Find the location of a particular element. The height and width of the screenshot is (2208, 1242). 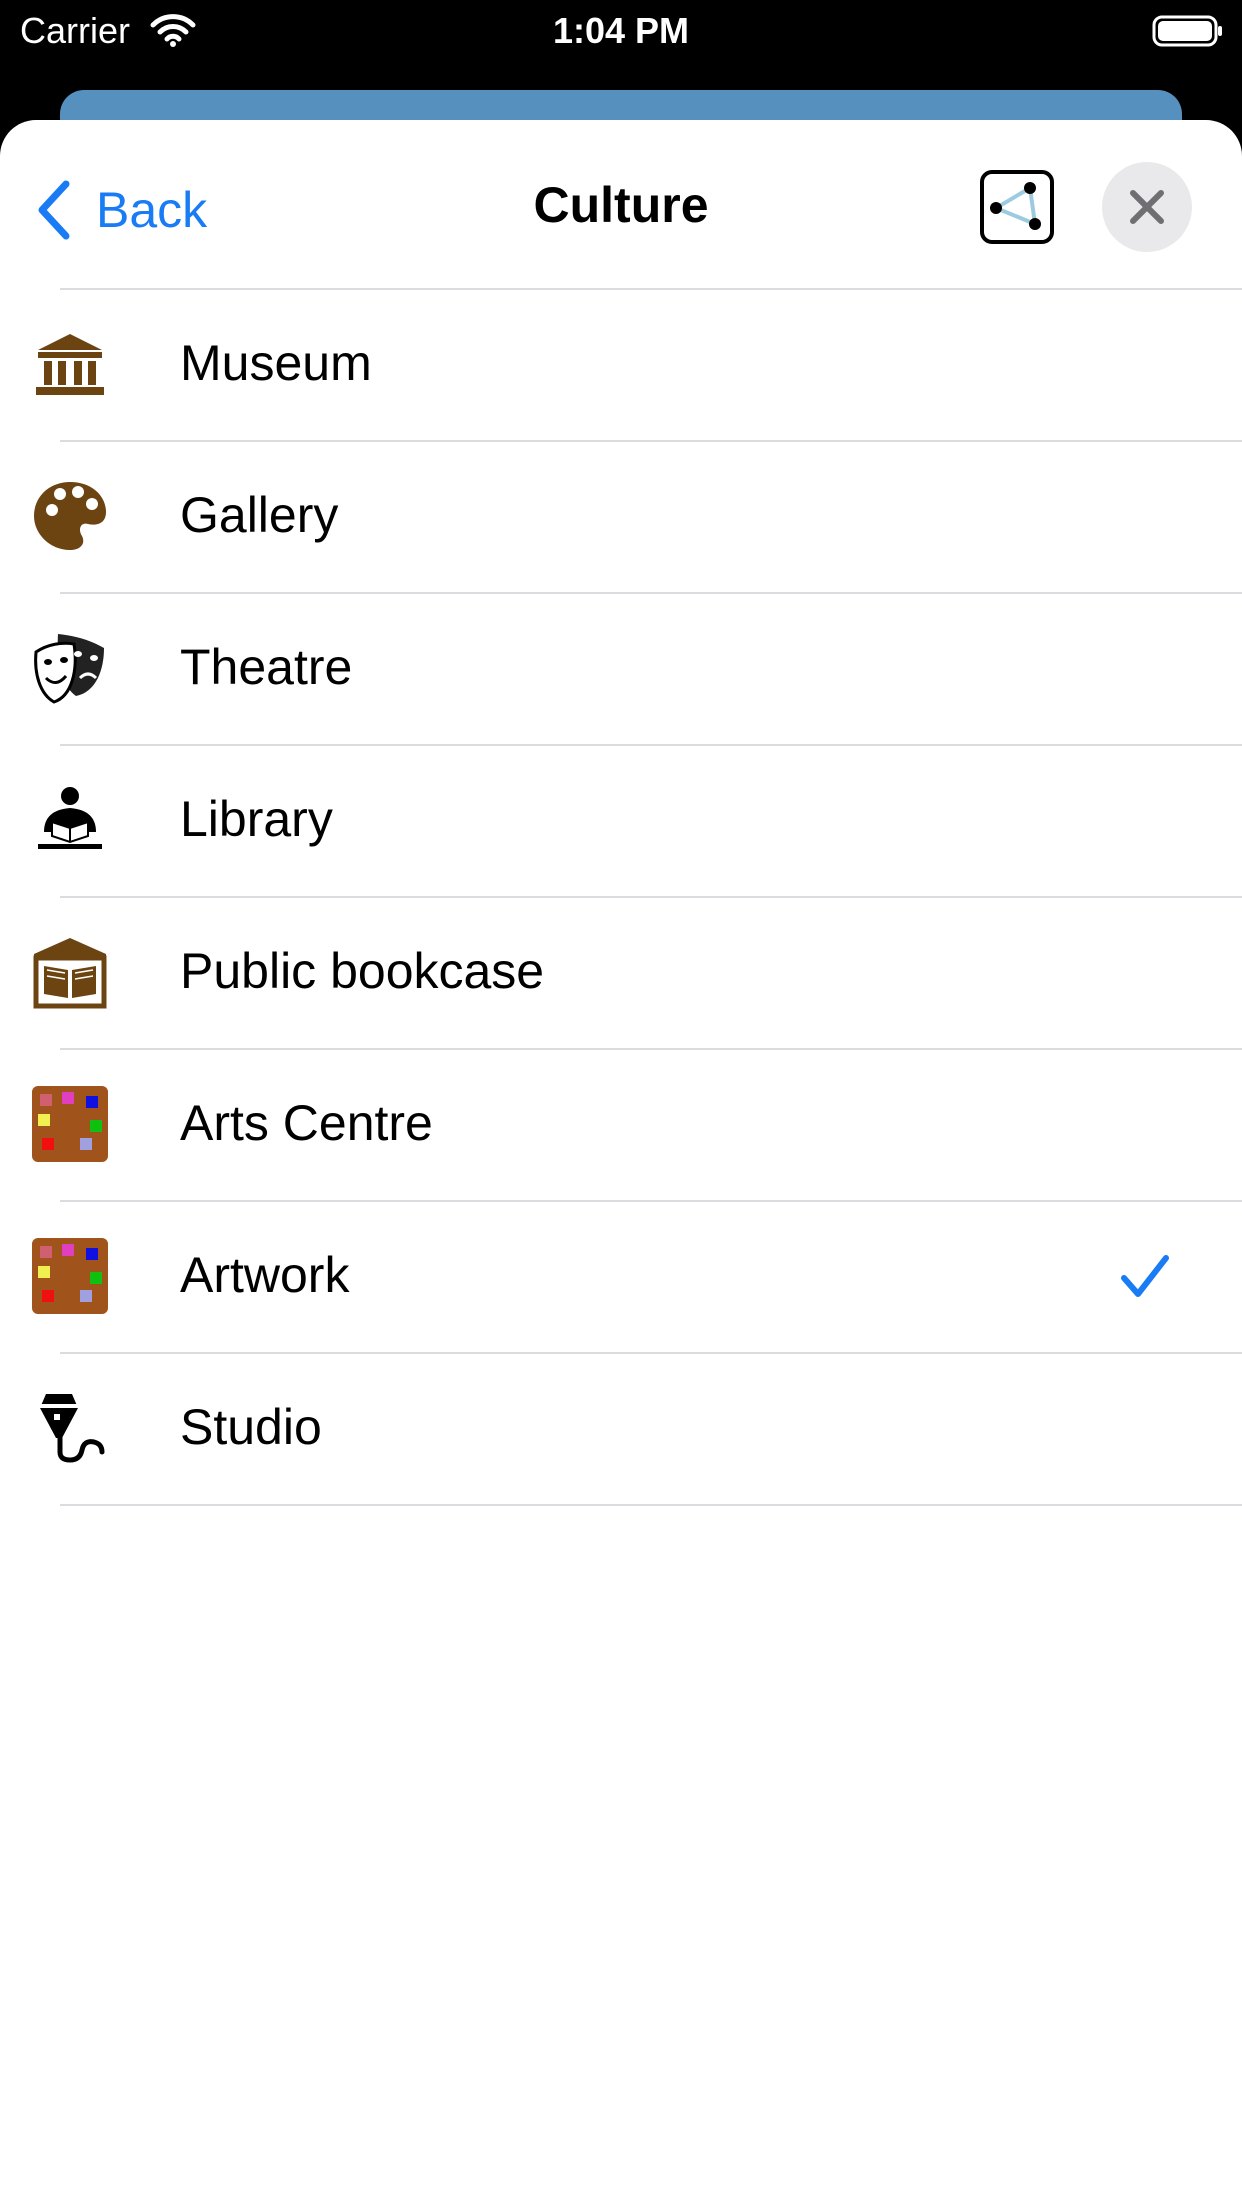

list-item: Museum is located at coordinates (639, 364).